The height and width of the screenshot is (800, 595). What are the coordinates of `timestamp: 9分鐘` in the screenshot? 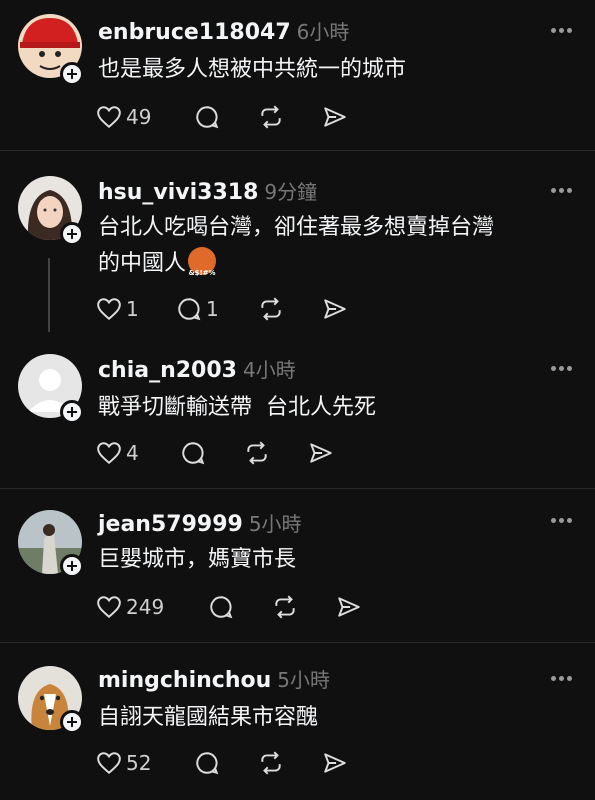 It's located at (291, 192).